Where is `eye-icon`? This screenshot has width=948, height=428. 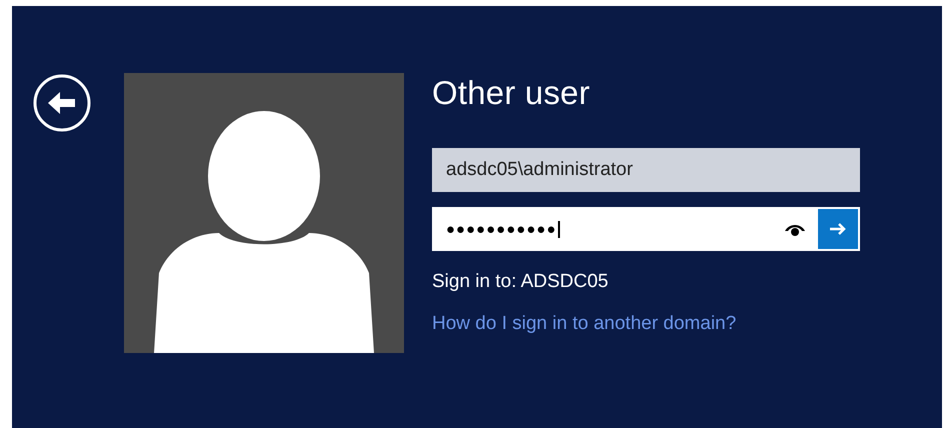
eye-icon is located at coordinates (795, 229).